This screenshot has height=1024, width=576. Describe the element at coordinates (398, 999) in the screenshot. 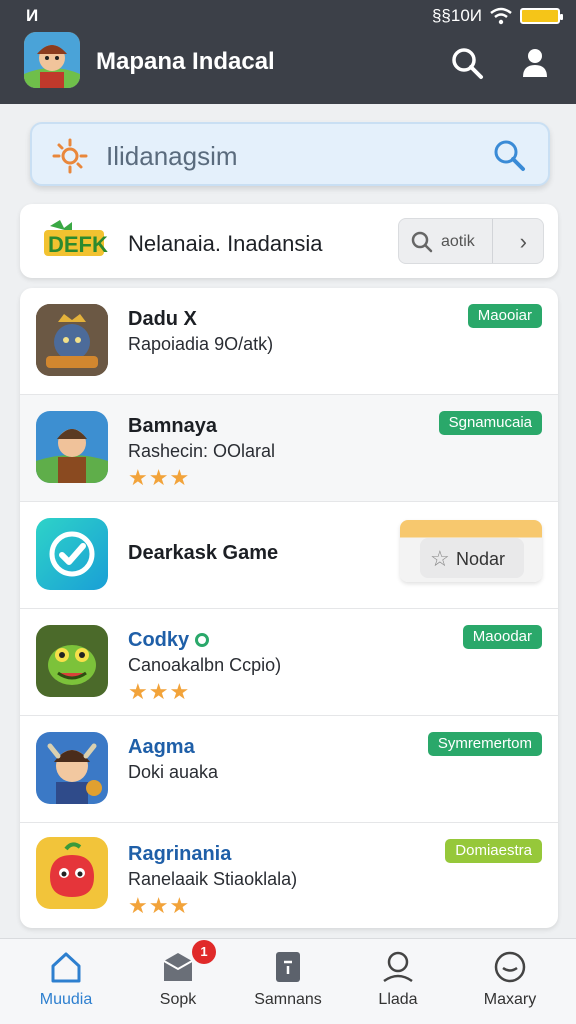

I see `tab-label: Llada` at that location.